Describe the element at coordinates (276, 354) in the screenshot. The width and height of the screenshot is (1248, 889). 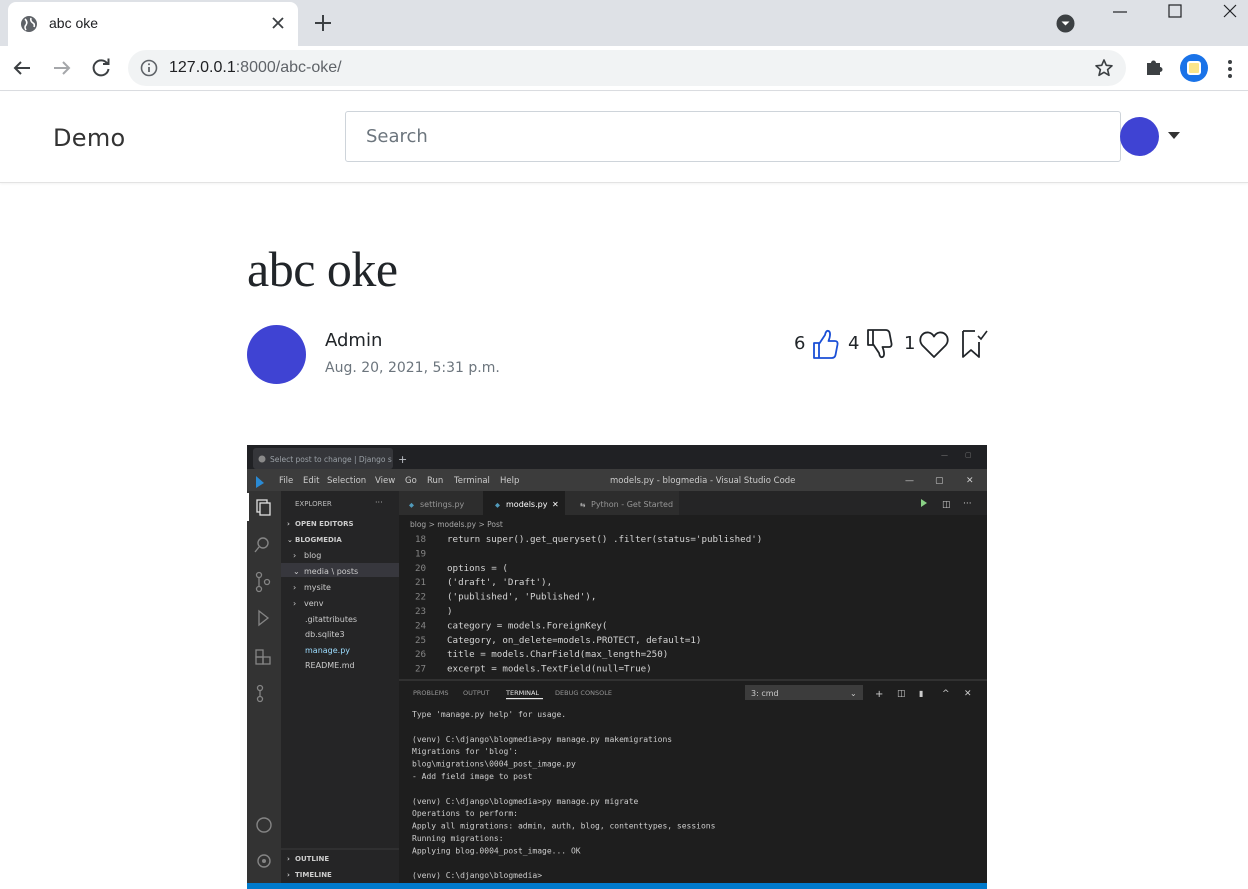
I see `author-avatar` at that location.